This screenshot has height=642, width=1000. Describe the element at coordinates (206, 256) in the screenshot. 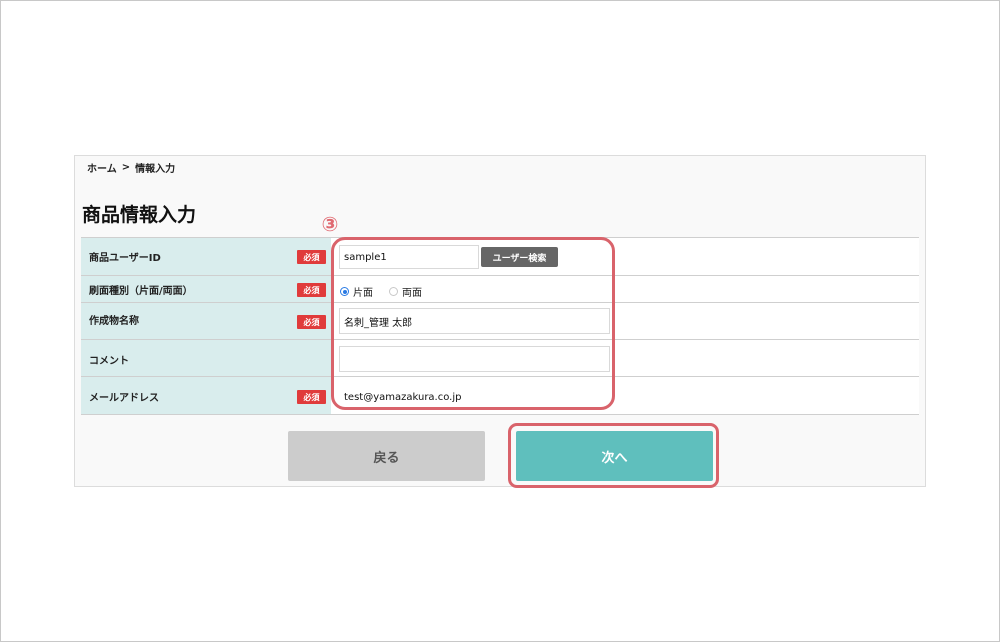

I see `label-cell: 商品ユーザーID 必須` at that location.